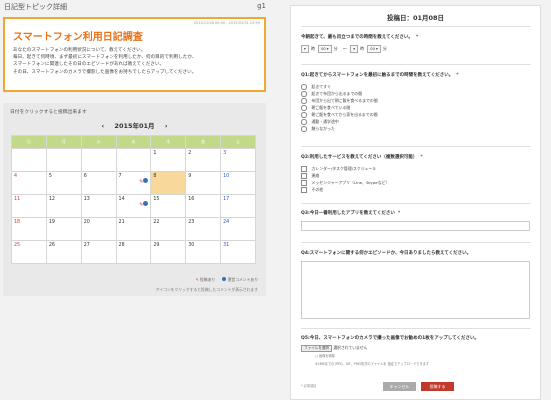 The image size is (551, 400). Describe the element at coordinates (350, 347) in the screenshot. I see `file-status: 選択されていません` at that location.